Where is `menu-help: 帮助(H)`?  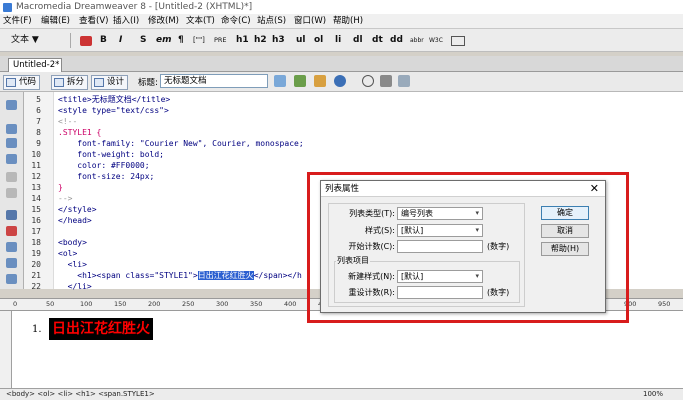
menu-help: 帮助(H) is located at coordinates (348, 21).